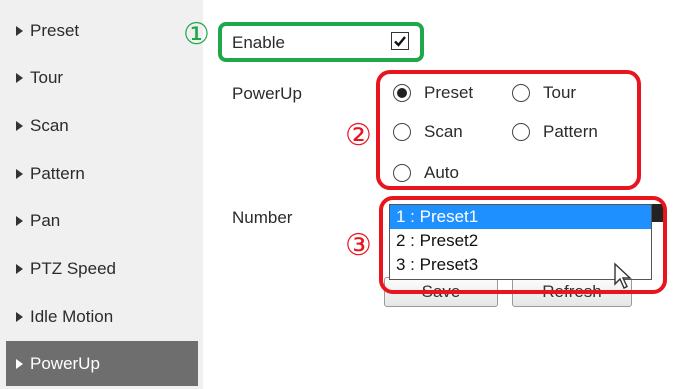  Describe the element at coordinates (57, 173) in the screenshot. I see `sidebar-item-label: Pattern` at that location.